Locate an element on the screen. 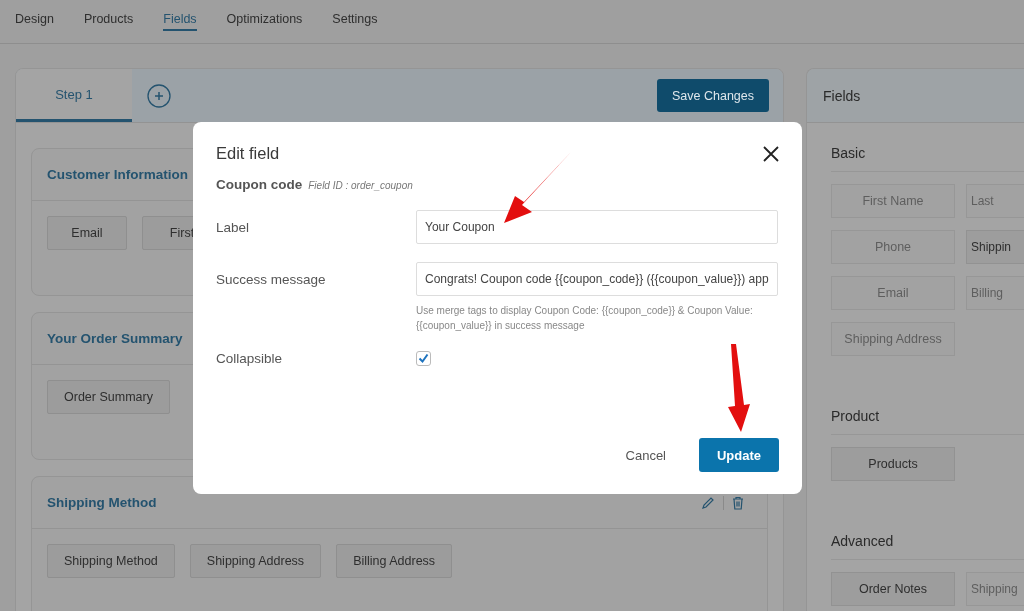 The image size is (1024, 611). help-text: Use merge tags to display Coupon Code: {{coupon_code}} & Coupon Value: {{coupon_value}} in success message is located at coordinates (585, 318).